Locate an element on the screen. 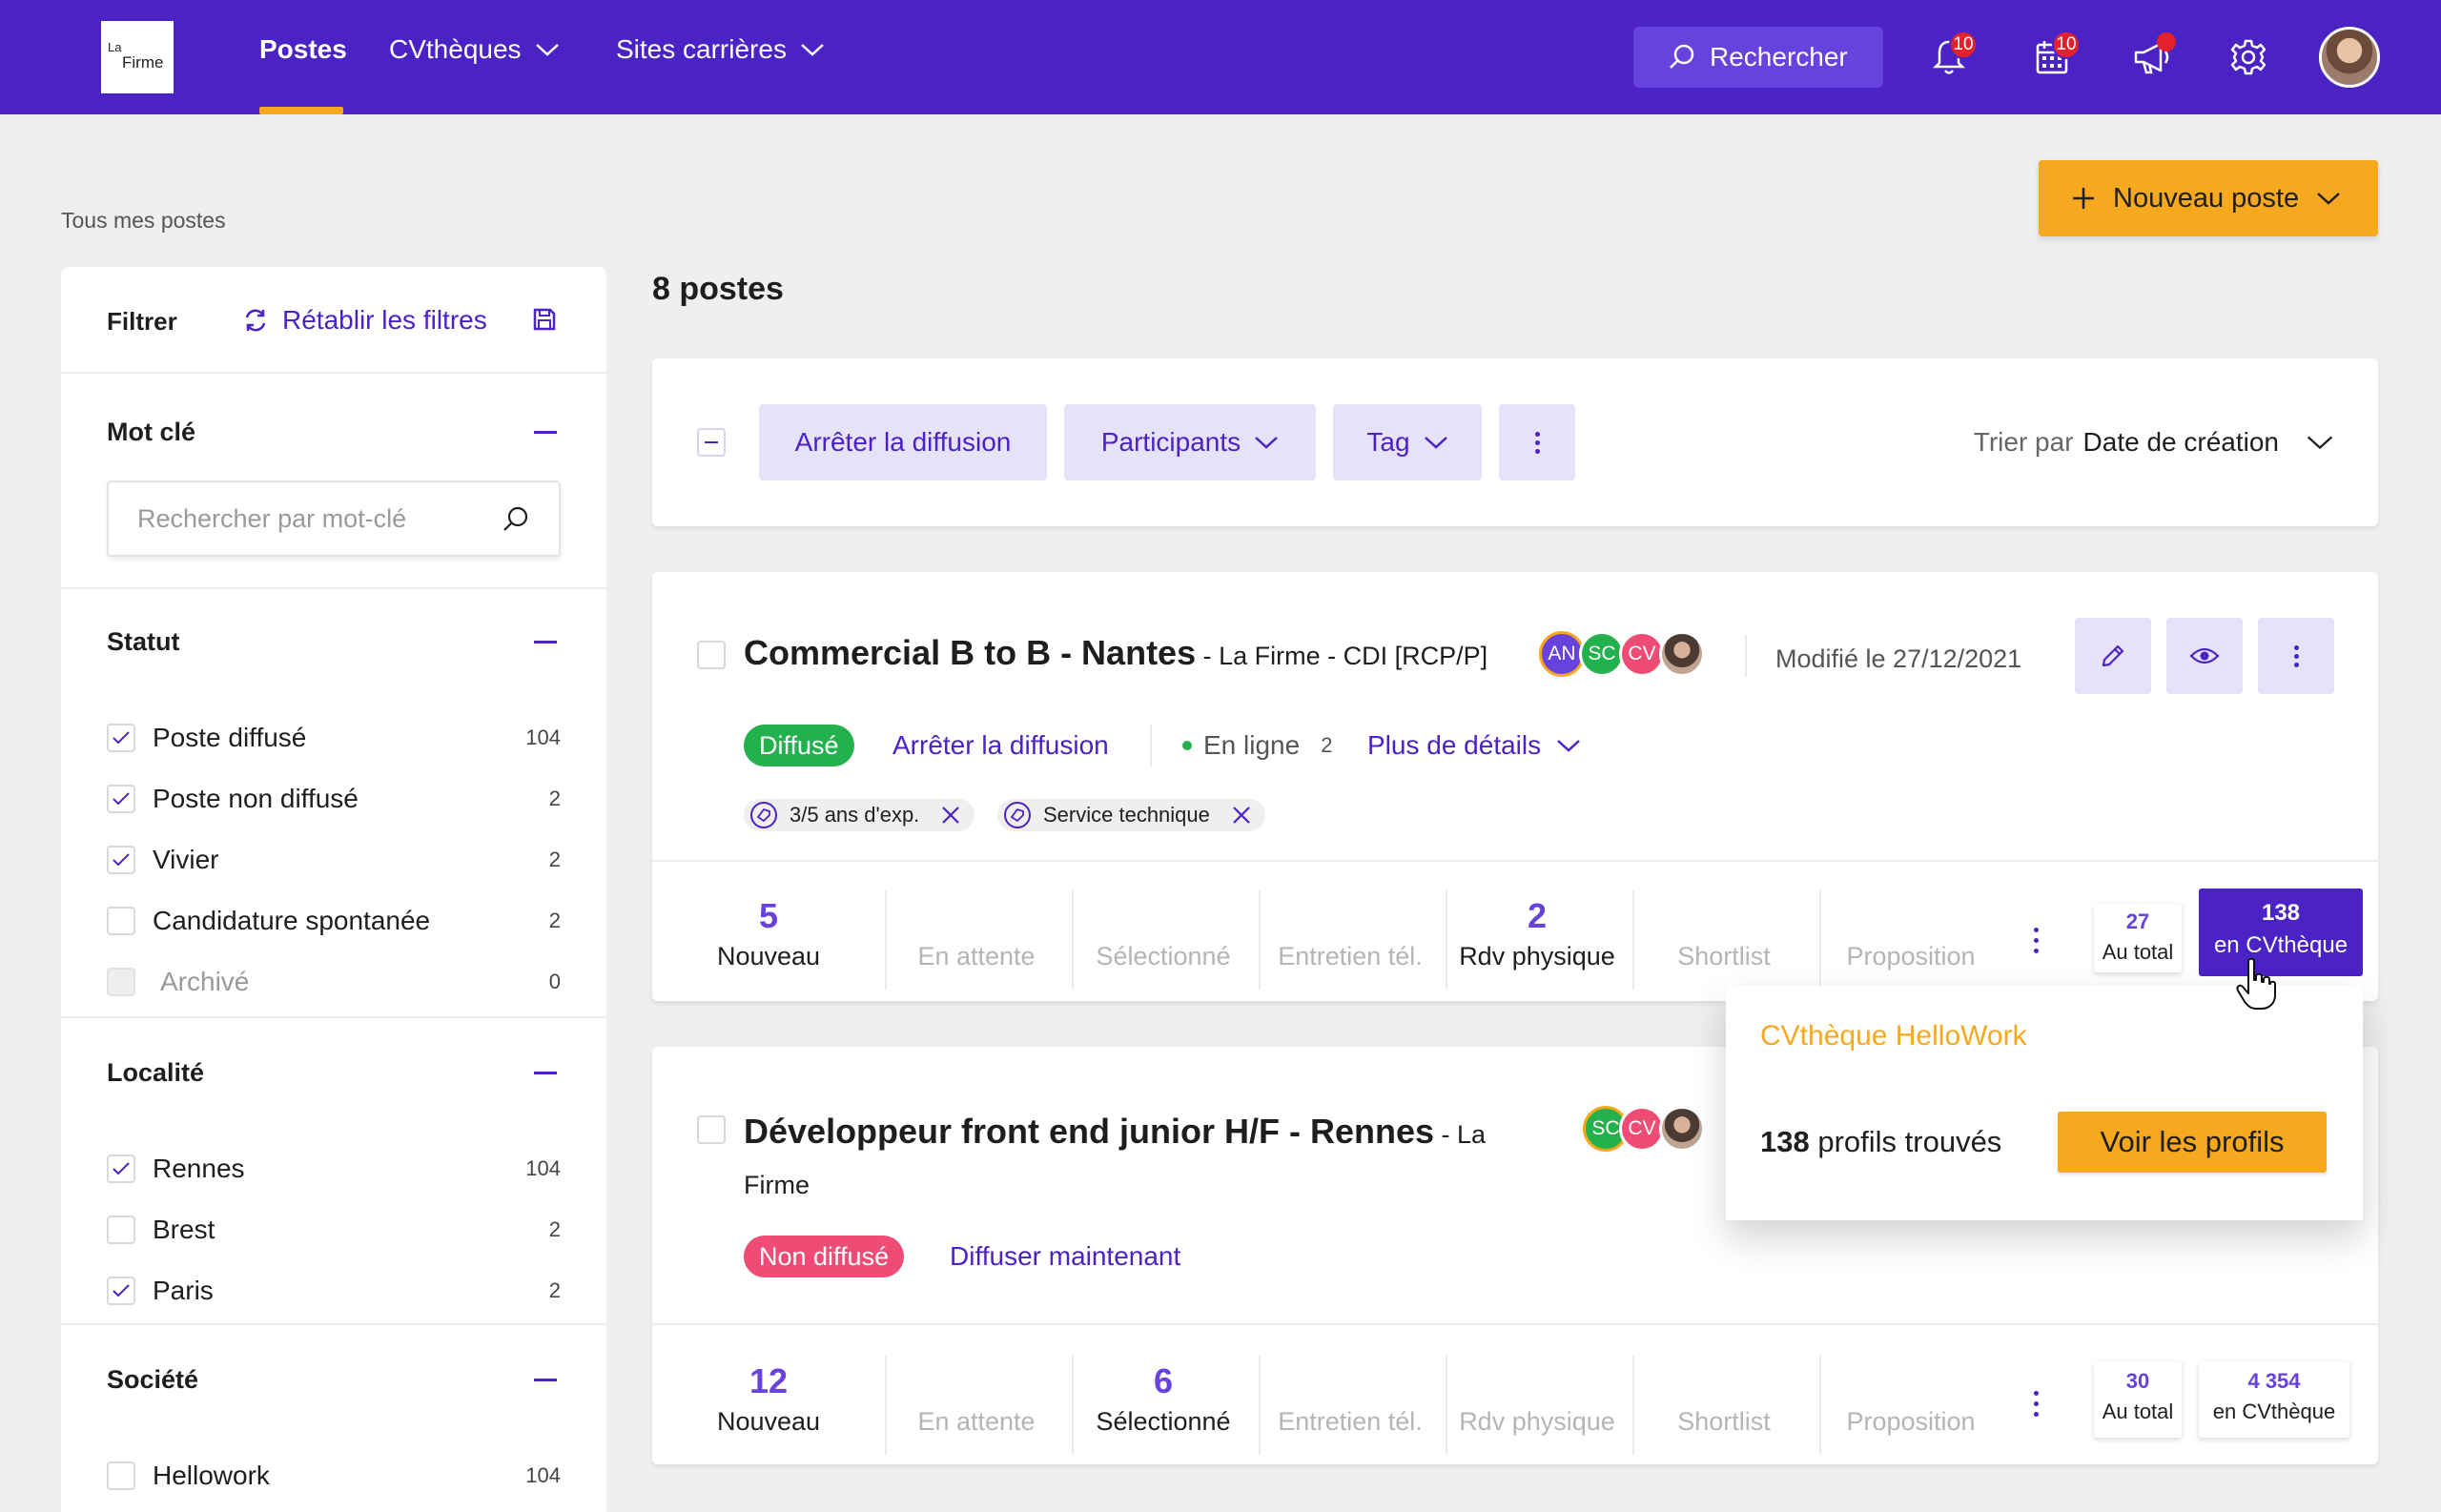 The width and height of the screenshot is (2441, 1512). participants-dropdown: Participants is located at coordinates (1190, 442).